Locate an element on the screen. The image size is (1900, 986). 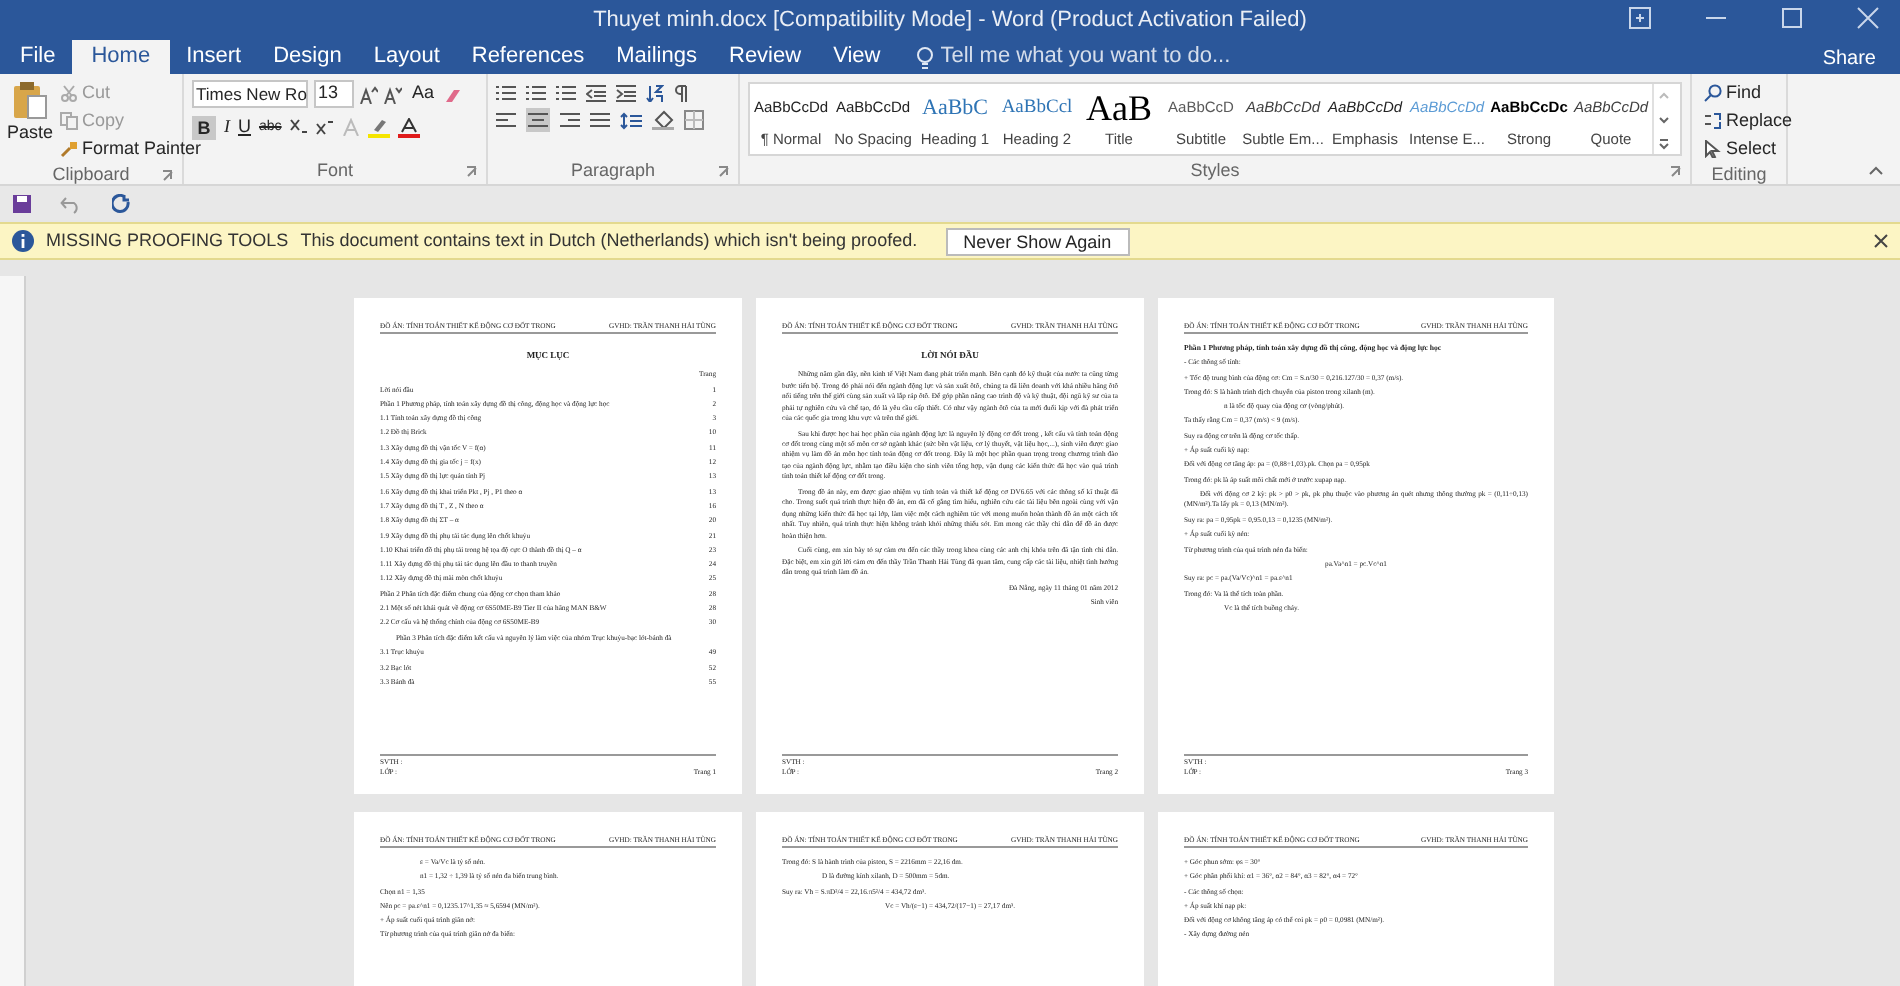
multilevel-list-icon is located at coordinates (566, 93).